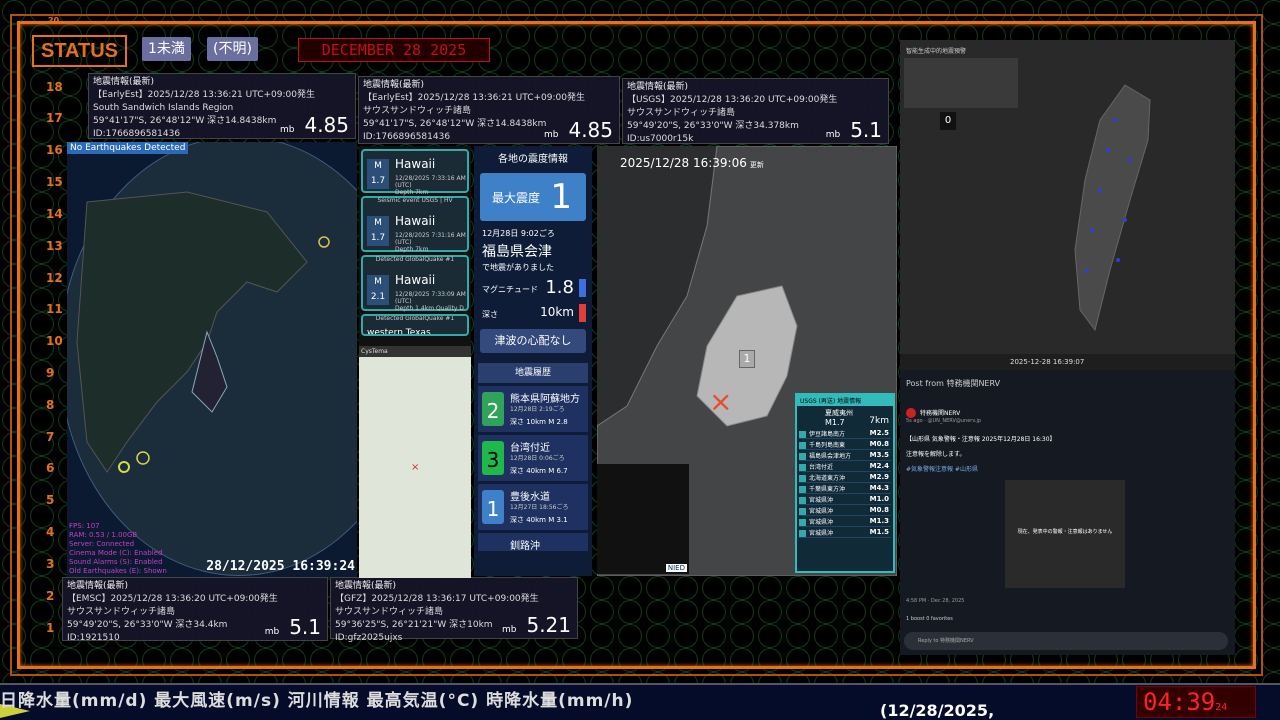 This screenshot has height=720, width=1280. What do you see at coordinates (845, 467) in the screenshot?
I see `usgs-row: 台湾付近 M2.4` at bounding box center [845, 467].